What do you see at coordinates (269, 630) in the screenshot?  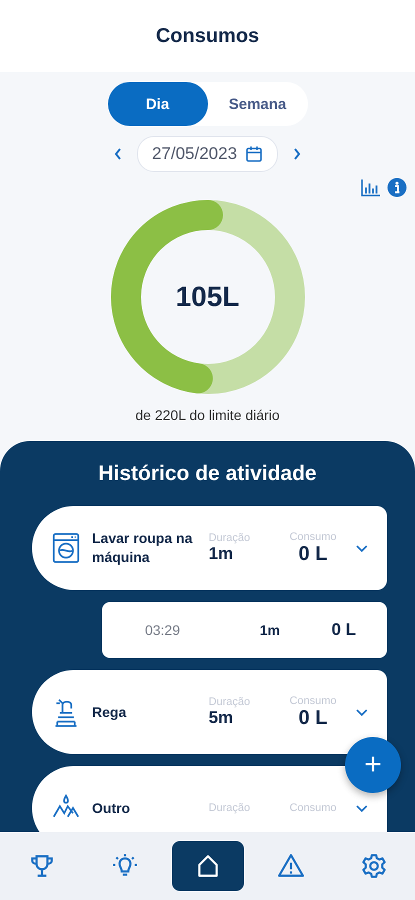 I see `session-duration: 1m` at bounding box center [269, 630].